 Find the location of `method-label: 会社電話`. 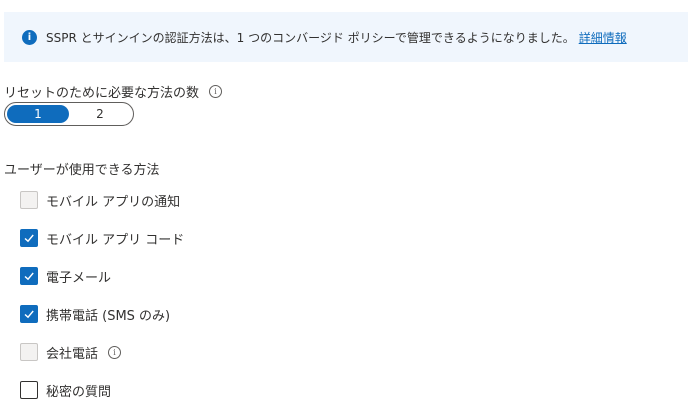

method-label: 会社電話 is located at coordinates (72, 354).